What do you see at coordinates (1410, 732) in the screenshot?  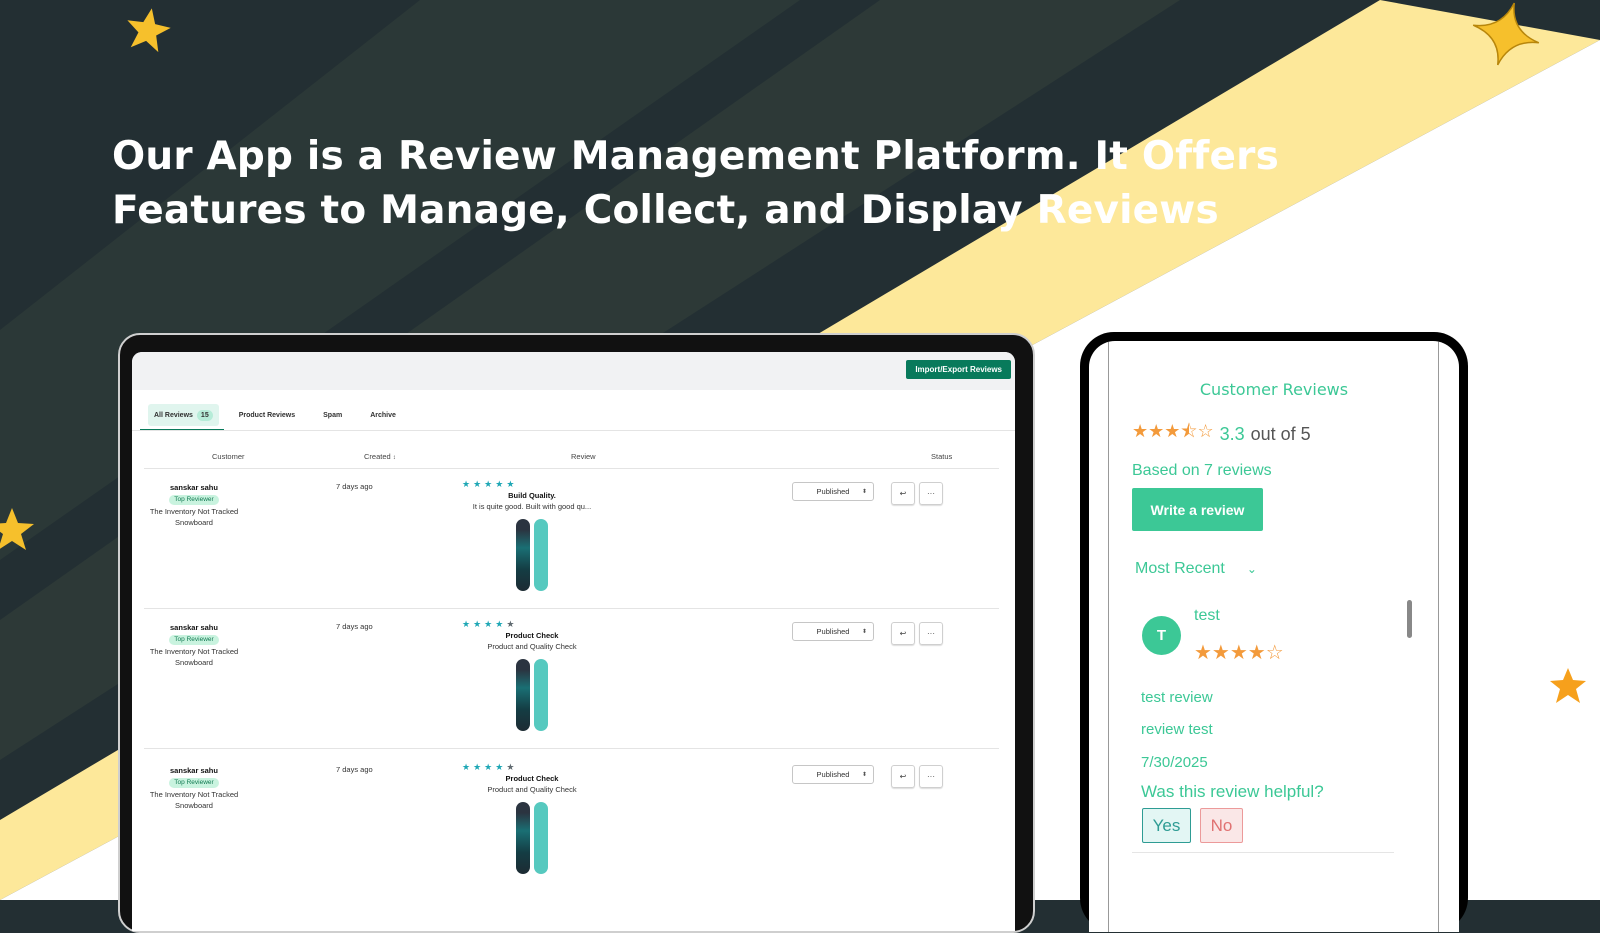 I see `scrollbar` at bounding box center [1410, 732].